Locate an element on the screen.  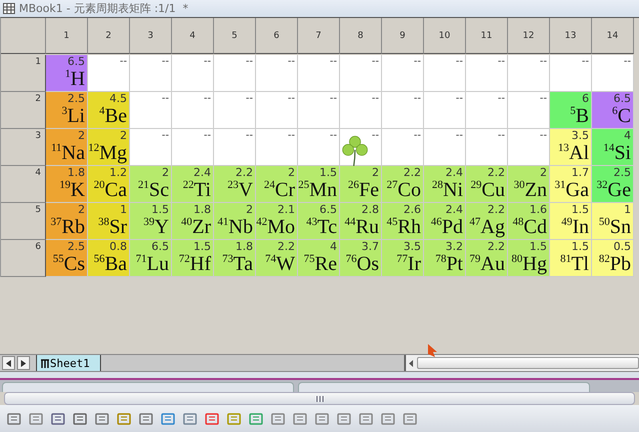
element-symbol: $^{40}$Zr is located at coordinates (196, 227).